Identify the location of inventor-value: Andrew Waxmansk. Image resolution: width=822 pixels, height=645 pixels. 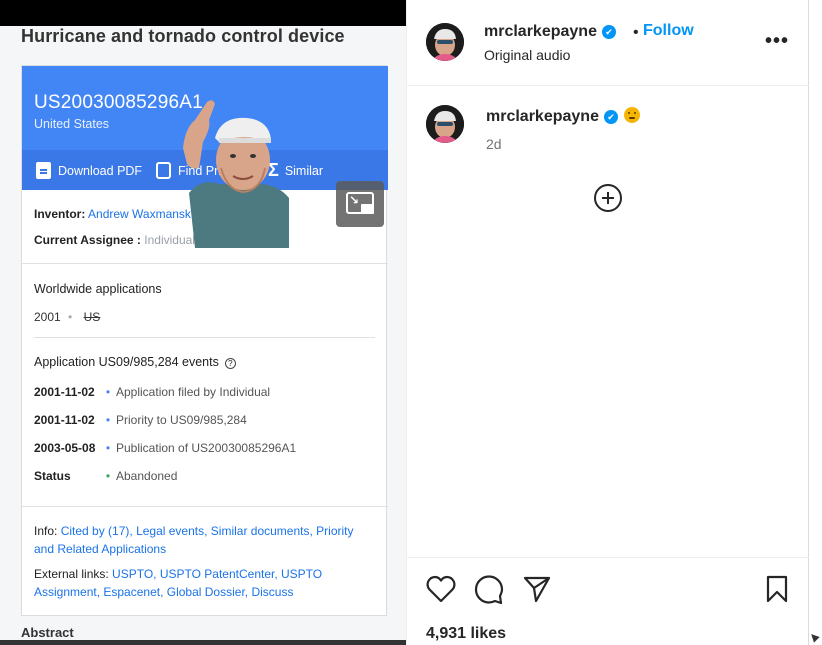
(139, 214).